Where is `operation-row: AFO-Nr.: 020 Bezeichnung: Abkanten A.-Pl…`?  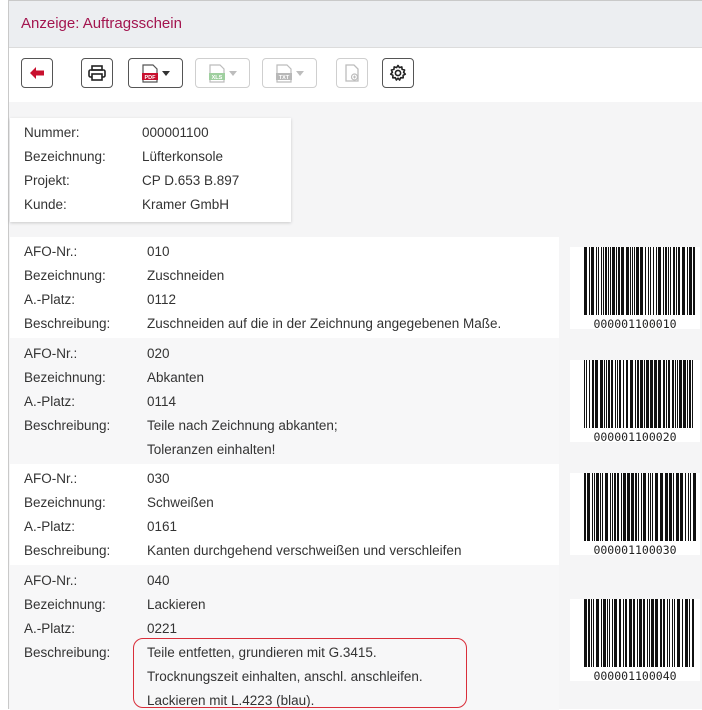
operation-row: AFO-Nr.: 020 Bezeichnung: Abkanten A.-Pl… is located at coordinates (284, 401).